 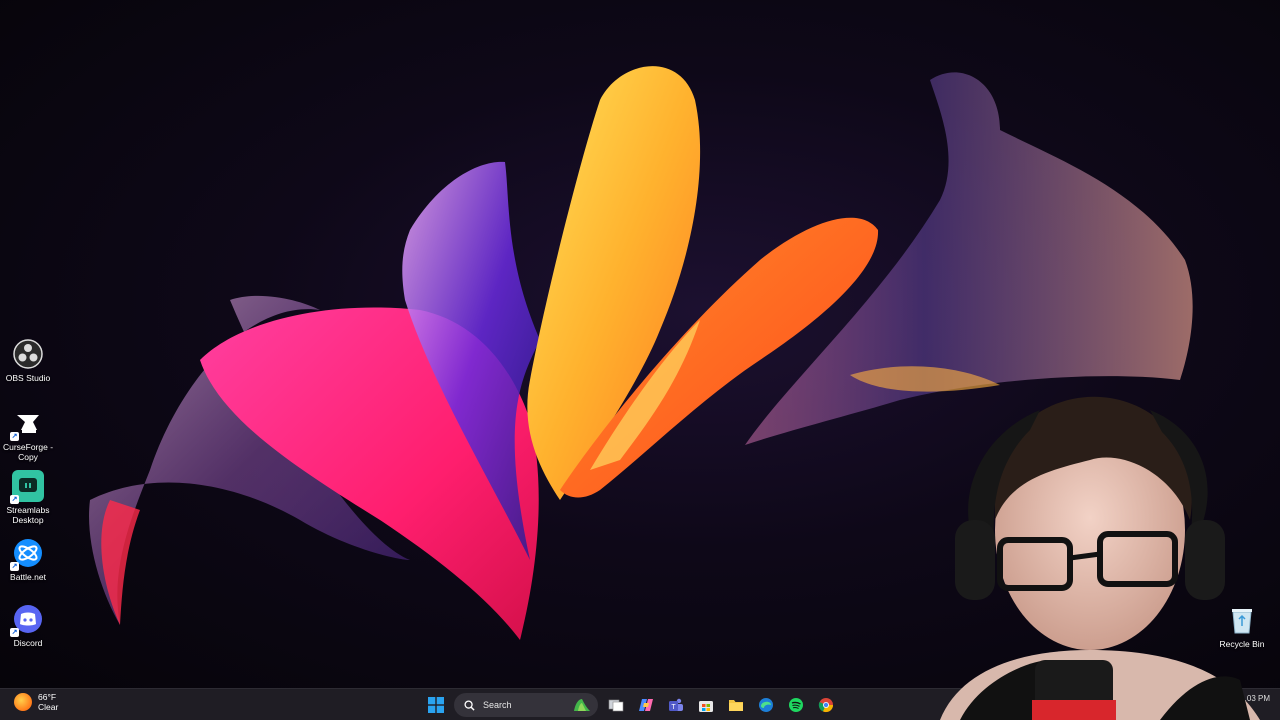 I want to click on folder-icon, so click(x=736, y=705).